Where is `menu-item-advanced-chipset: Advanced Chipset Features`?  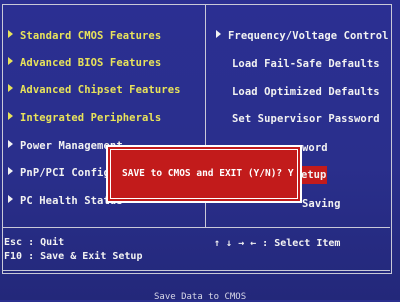 menu-item-advanced-chipset: Advanced Chipset Features is located at coordinates (94, 90).